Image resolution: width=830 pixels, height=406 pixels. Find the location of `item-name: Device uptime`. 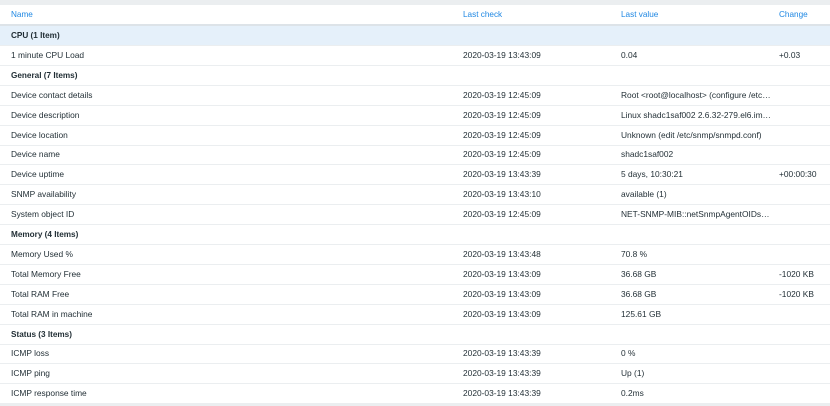

item-name: Device uptime is located at coordinates (231, 174).